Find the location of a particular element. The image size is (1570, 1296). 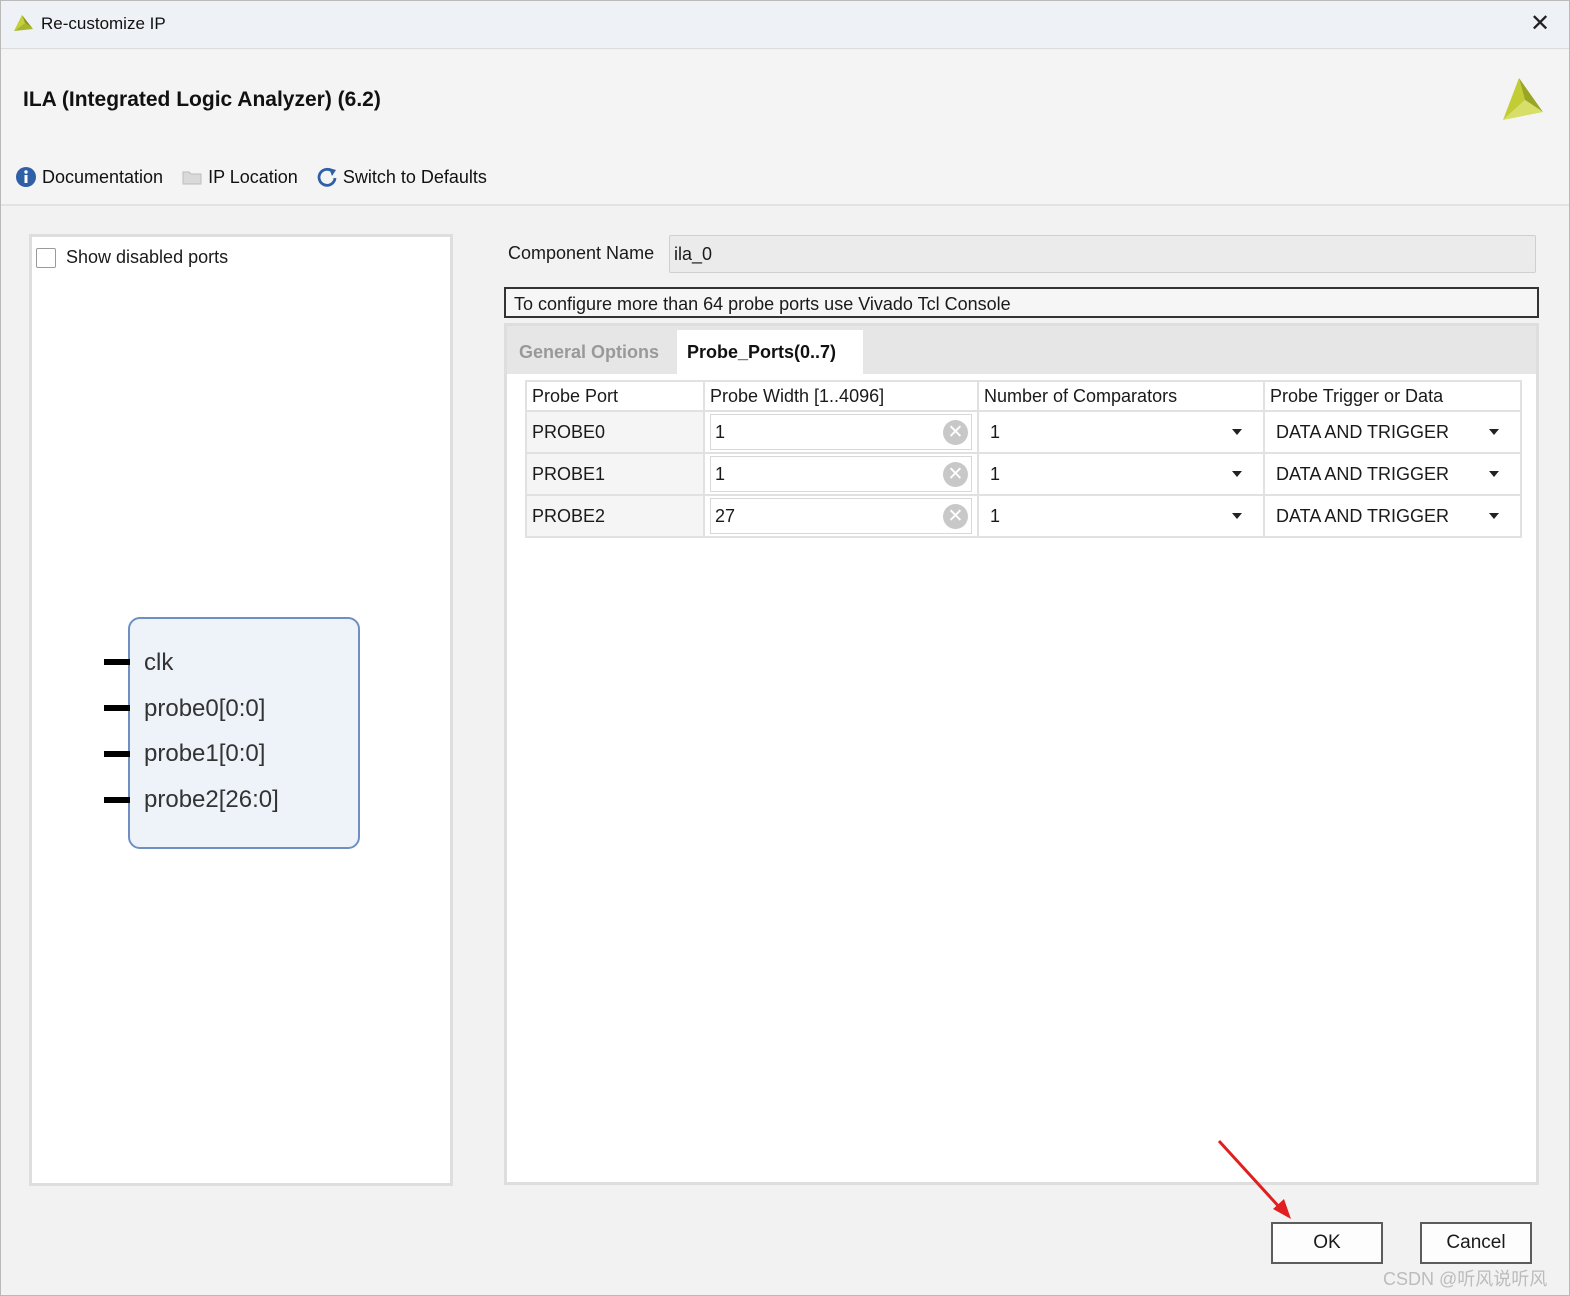

pin-label: clk is located at coordinates (159, 662).